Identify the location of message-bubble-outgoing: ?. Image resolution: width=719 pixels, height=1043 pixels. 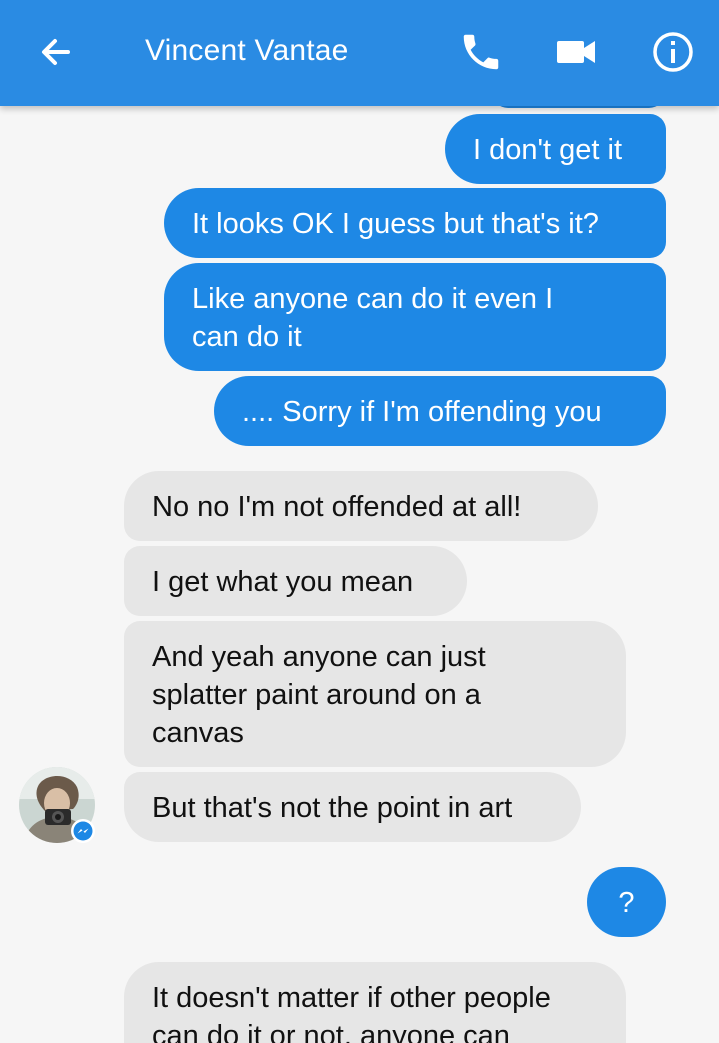
(626, 902).